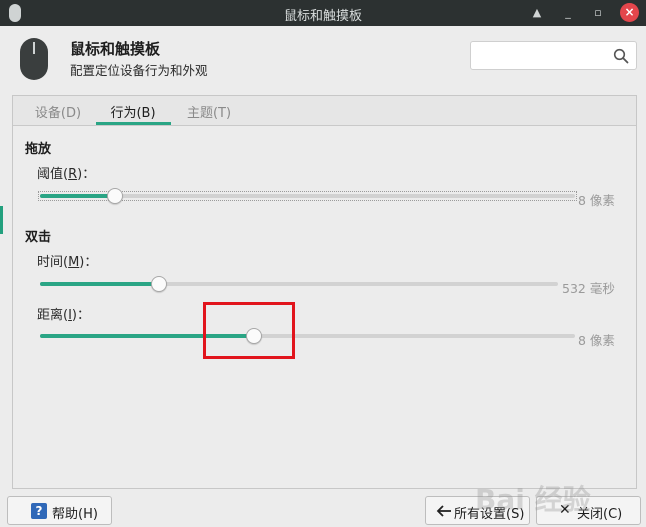 The height and width of the screenshot is (527, 646). I want to click on close-icon: ×, so click(629, 12).